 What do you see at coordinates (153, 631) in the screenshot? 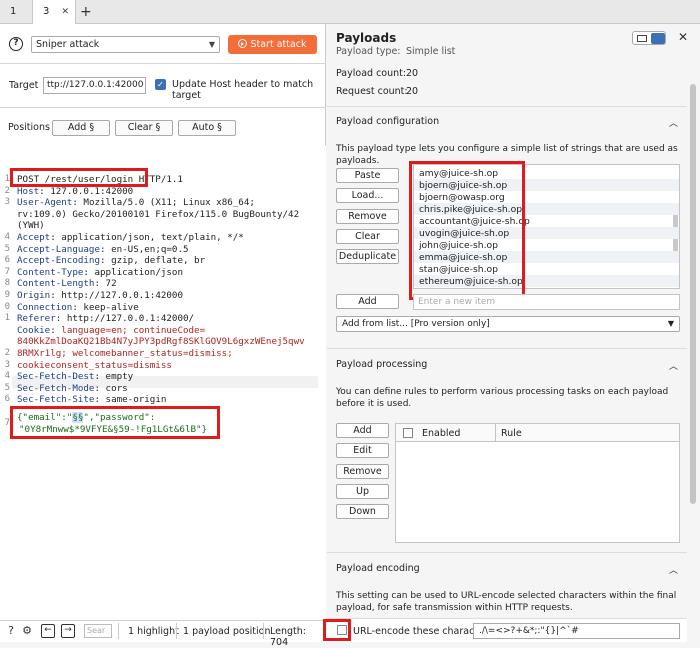
I see `highlight-count: 1 highlight` at bounding box center [153, 631].